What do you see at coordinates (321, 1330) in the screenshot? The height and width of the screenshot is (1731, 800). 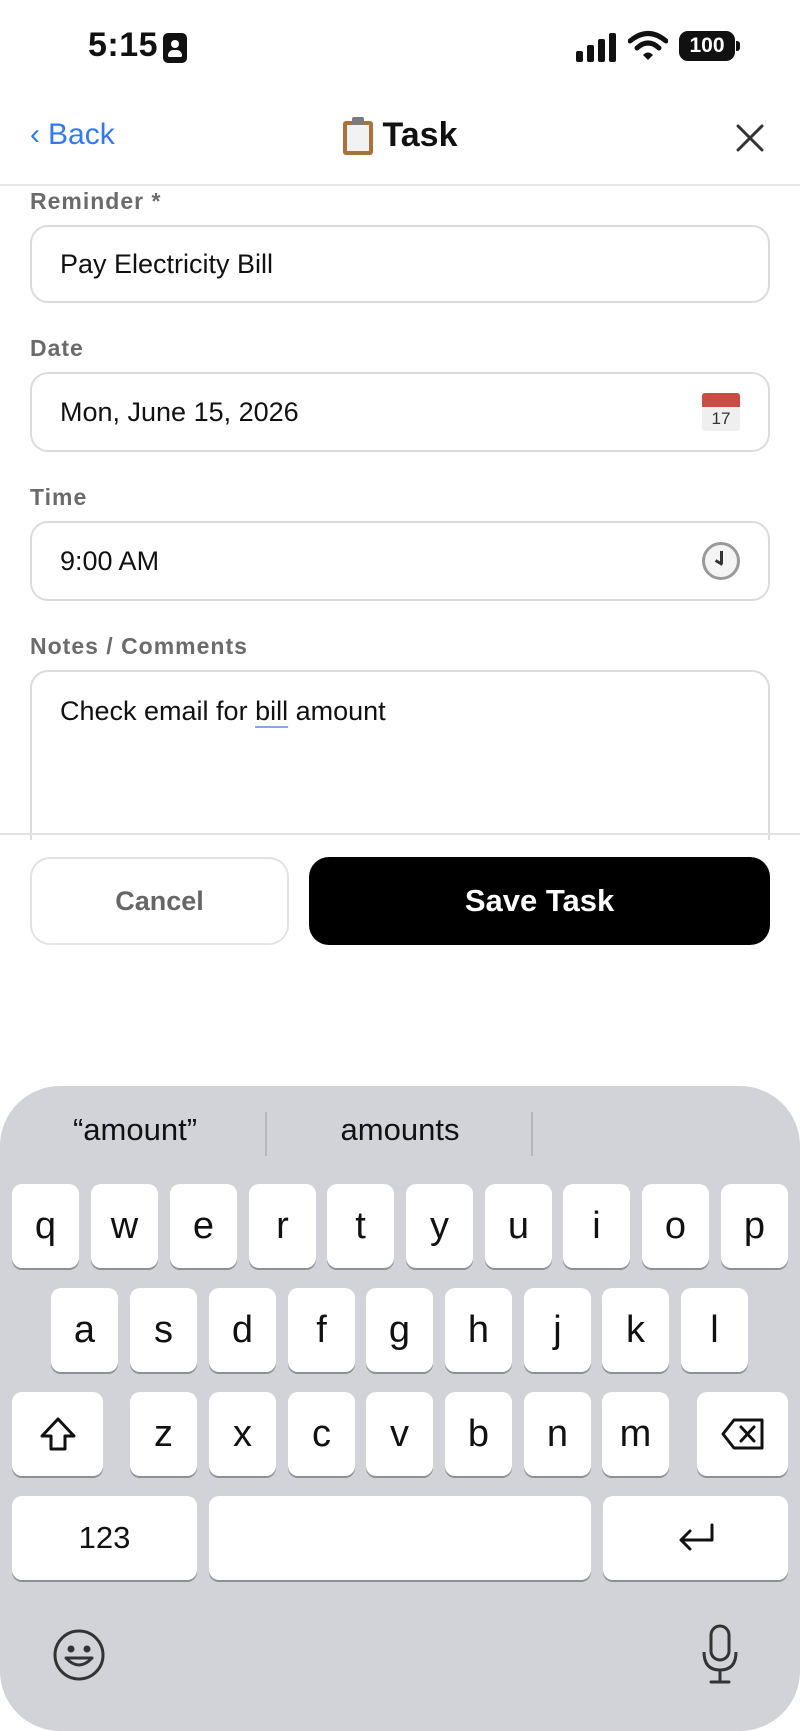 I see `key-f: f` at bounding box center [321, 1330].